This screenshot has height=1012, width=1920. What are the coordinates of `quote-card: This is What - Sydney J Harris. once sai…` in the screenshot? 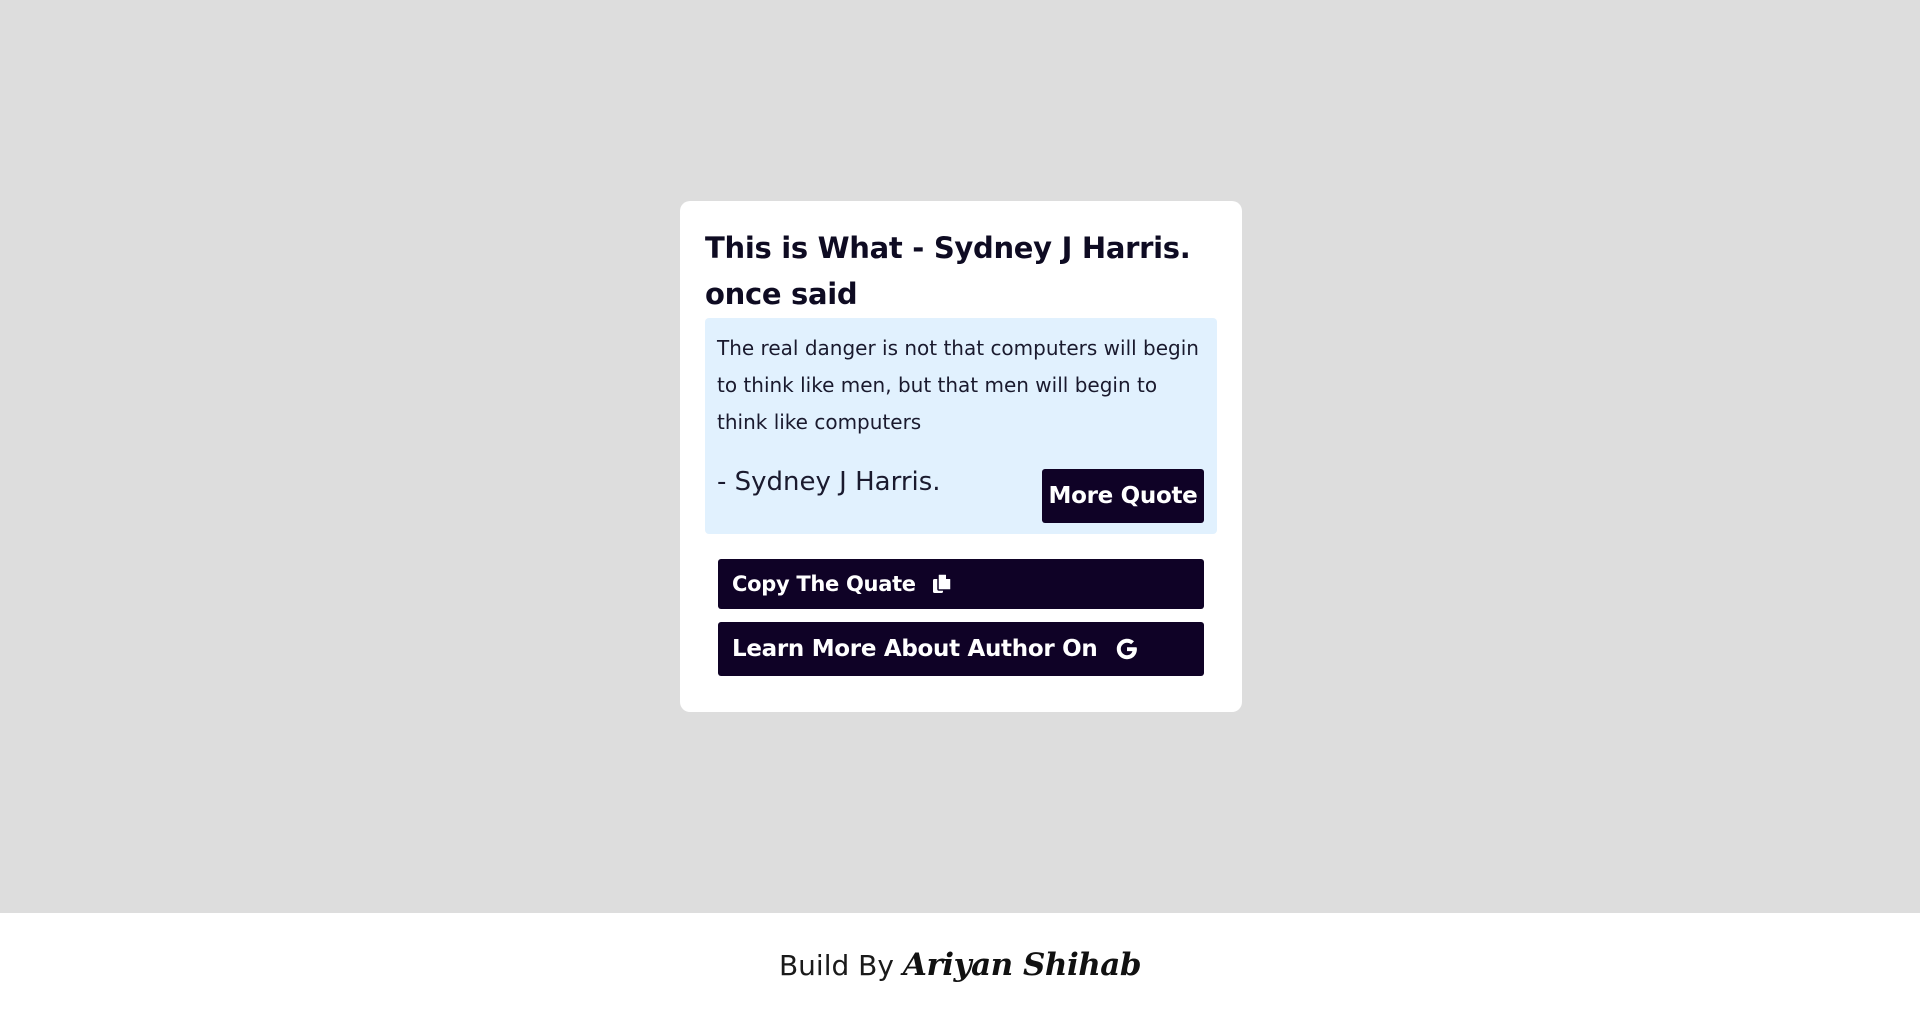 It's located at (961, 456).